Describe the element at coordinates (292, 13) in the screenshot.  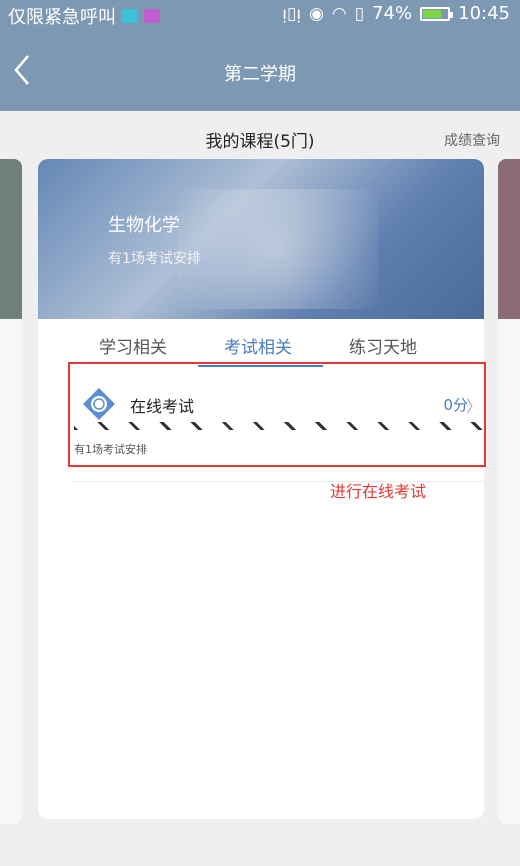
I see `vibrate-icon: ᴉ▯ᴉ` at that location.